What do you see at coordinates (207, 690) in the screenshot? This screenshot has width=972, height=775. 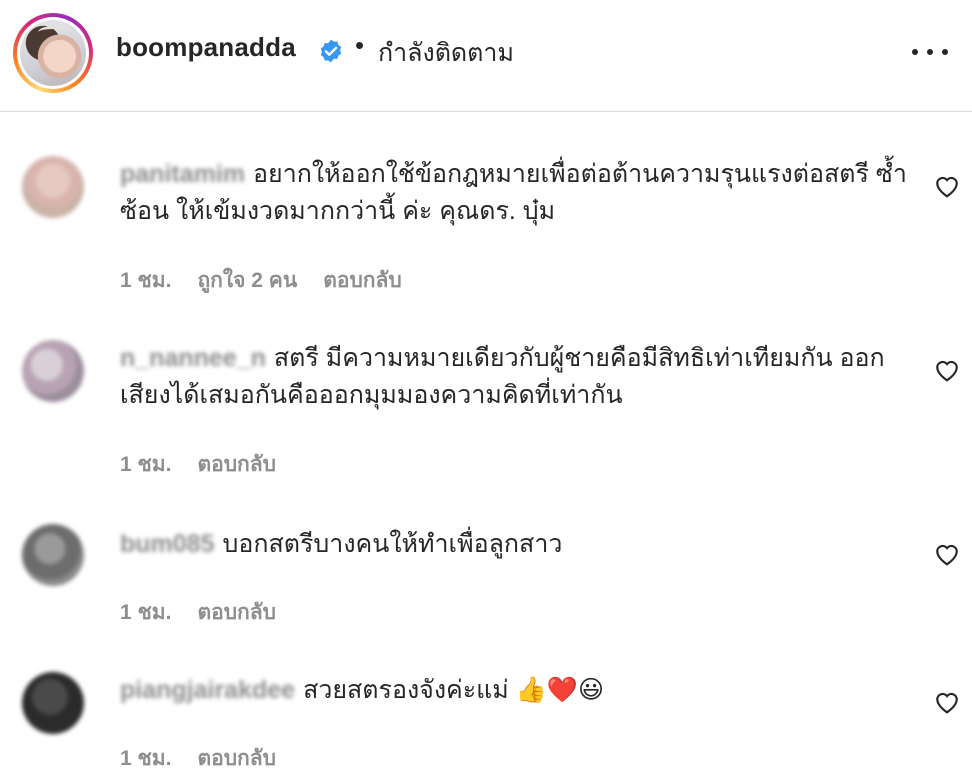 I see `comment-username: piangjairakdee` at bounding box center [207, 690].